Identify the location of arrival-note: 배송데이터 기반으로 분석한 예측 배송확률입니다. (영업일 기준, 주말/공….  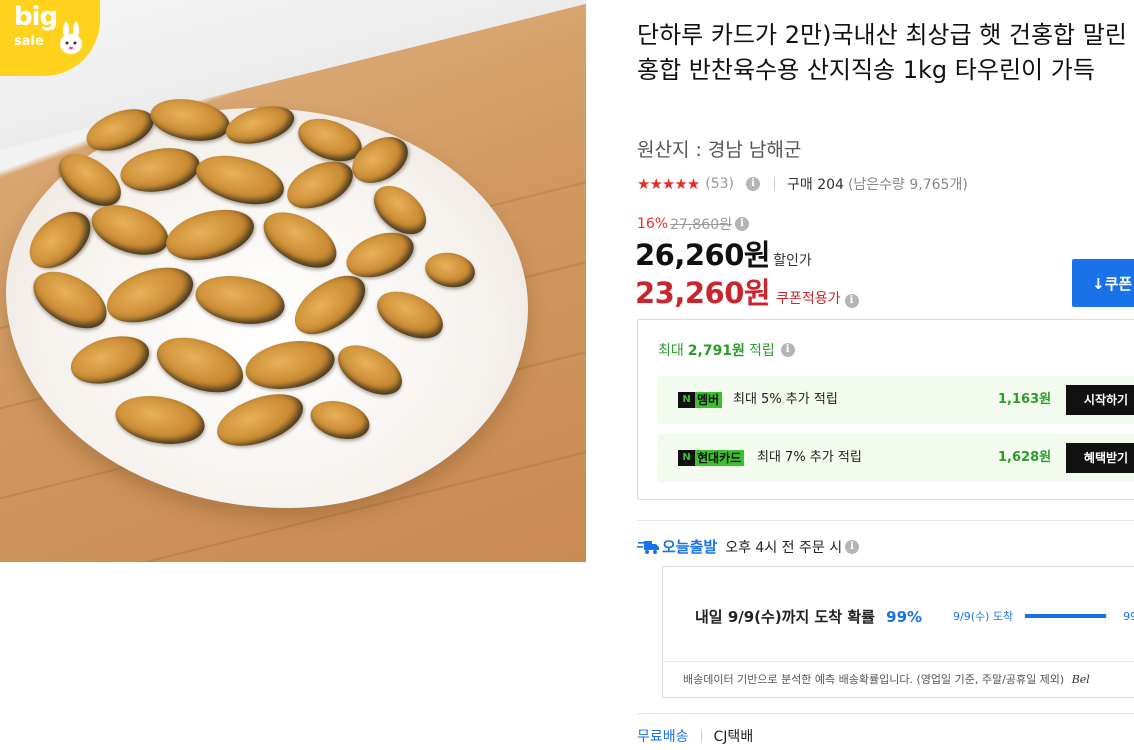
(886, 679).